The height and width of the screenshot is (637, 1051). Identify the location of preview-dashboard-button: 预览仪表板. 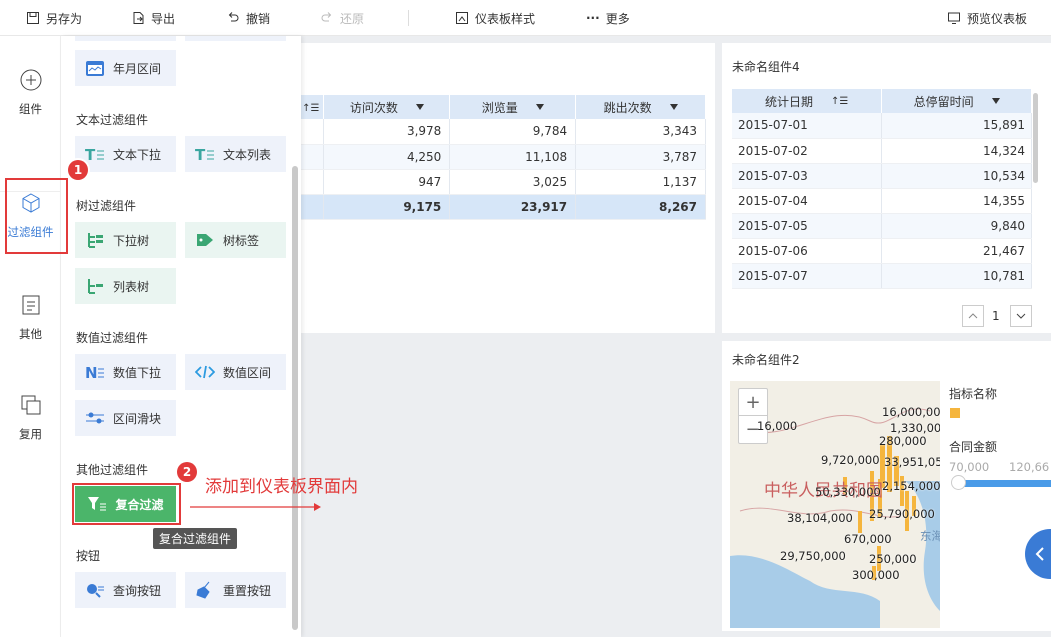
(987, 18).